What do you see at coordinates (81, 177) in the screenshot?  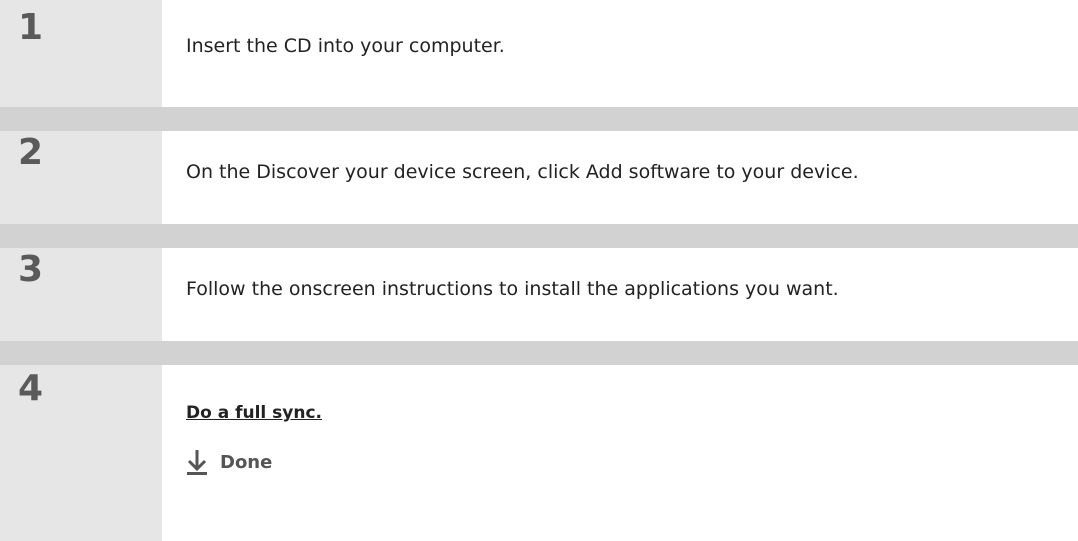 I see `step-number: 2` at bounding box center [81, 177].